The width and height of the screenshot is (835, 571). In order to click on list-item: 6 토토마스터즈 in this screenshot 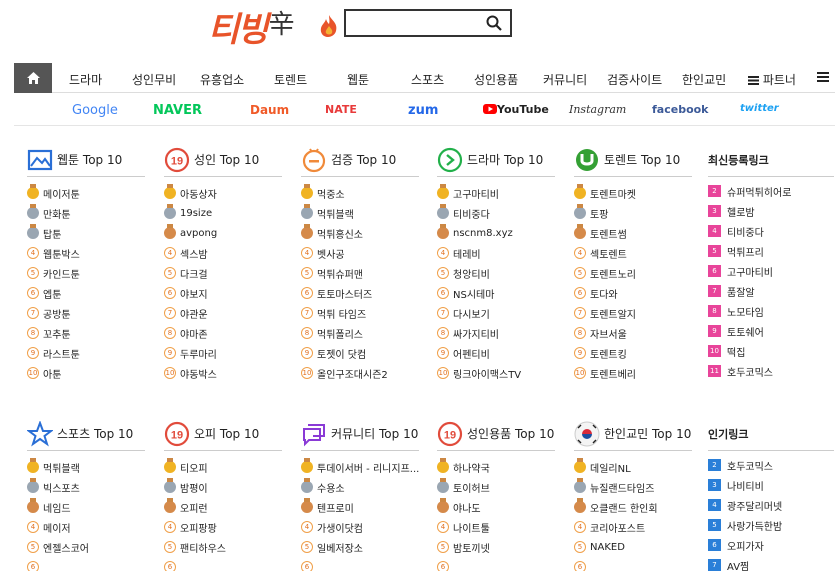, I will do `click(360, 293)`.